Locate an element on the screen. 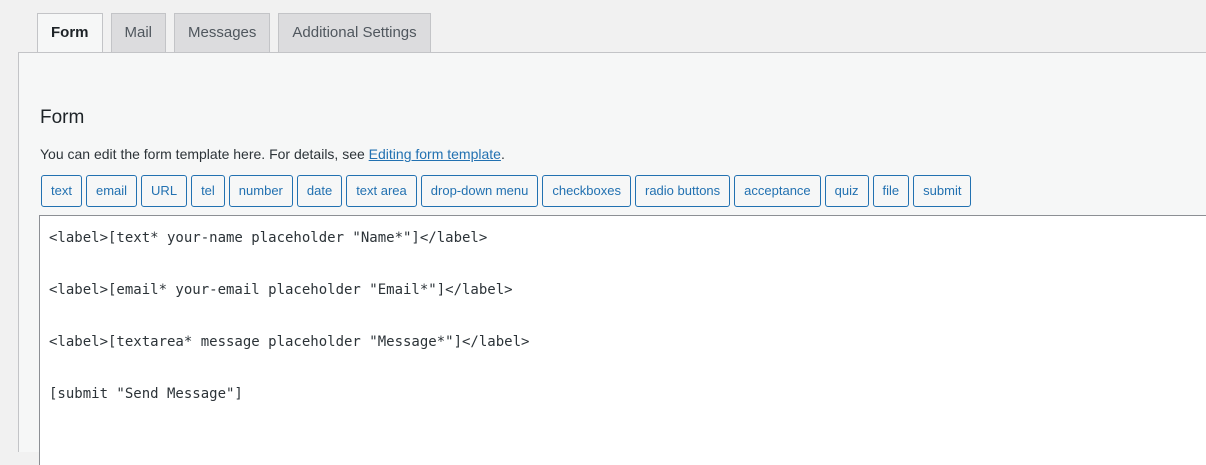 The height and width of the screenshot is (465, 1206). code-line-submit: [submit "Send Message"] is located at coordinates (146, 394).